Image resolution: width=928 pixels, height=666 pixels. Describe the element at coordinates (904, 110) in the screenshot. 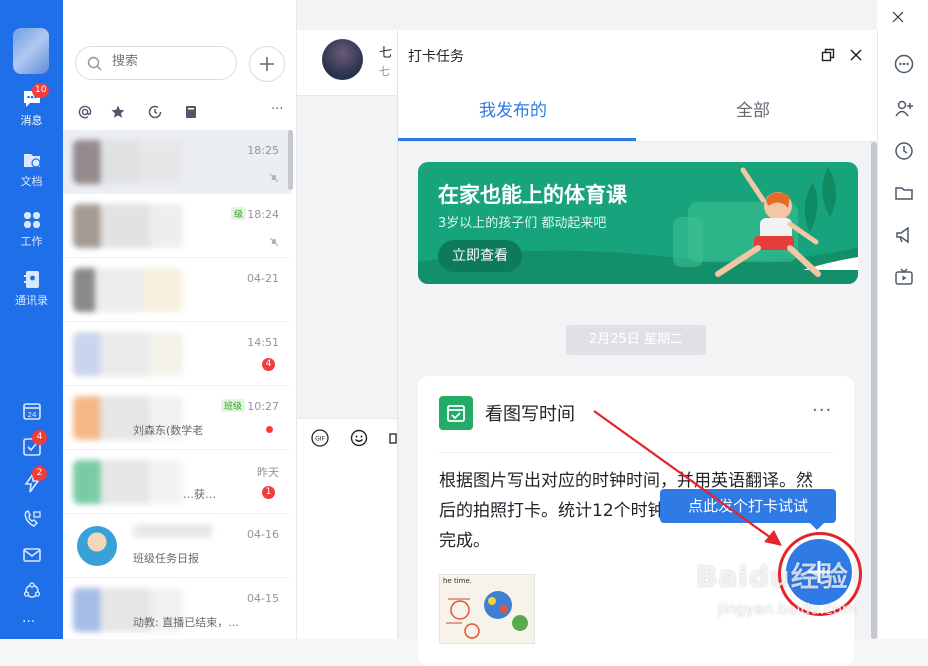

I see `add-member-icon` at that location.